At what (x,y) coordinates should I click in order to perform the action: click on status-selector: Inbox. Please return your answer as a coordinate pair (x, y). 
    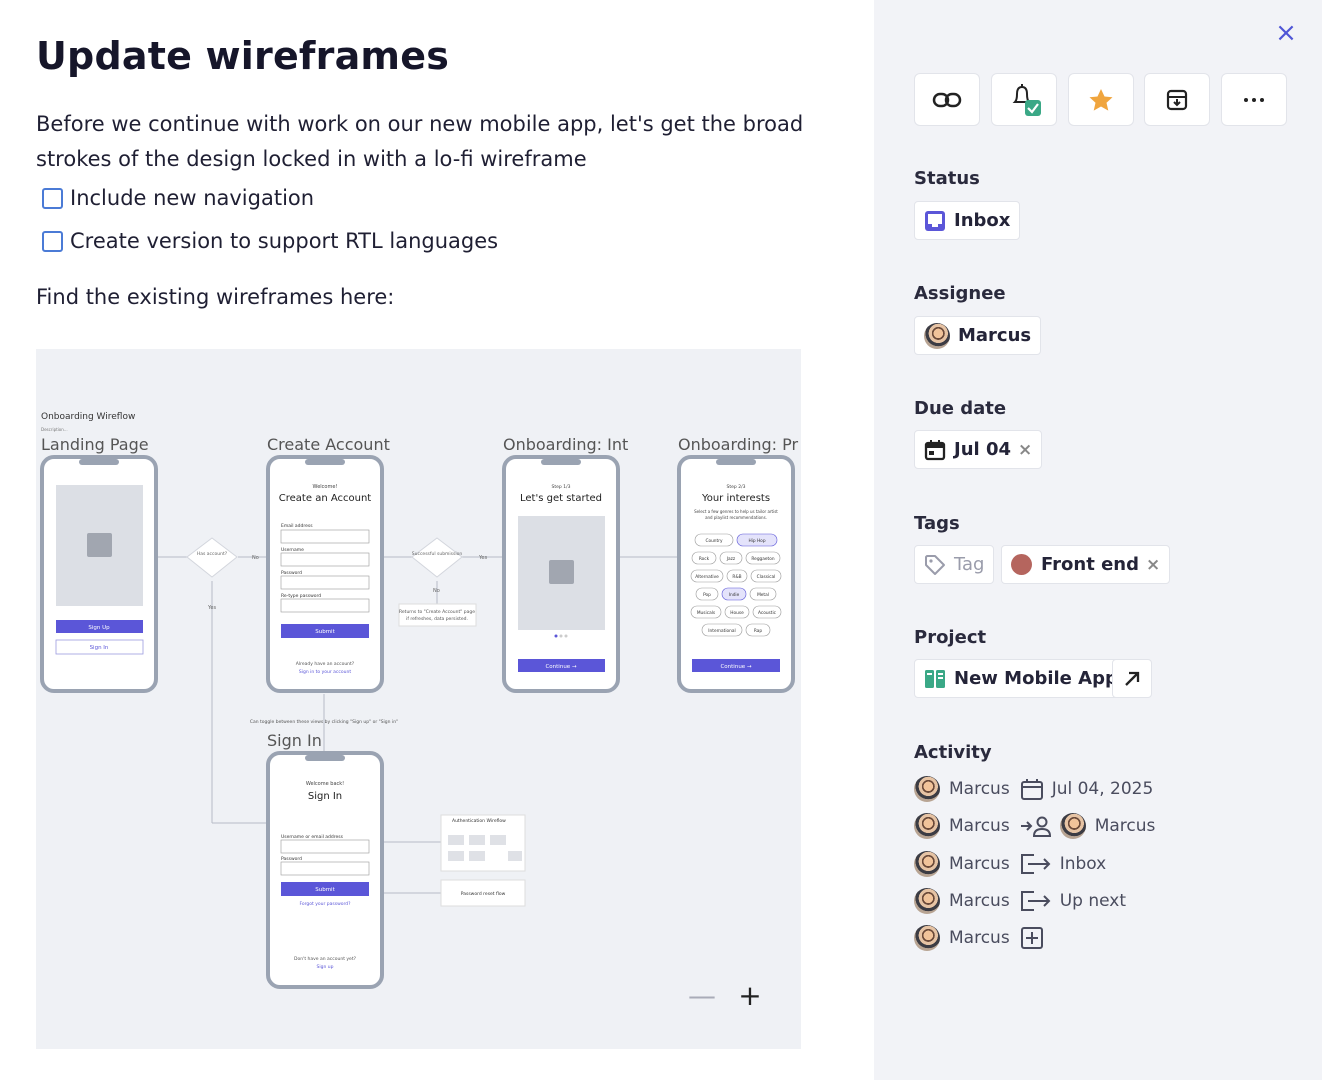
    Looking at the image, I should click on (967, 220).